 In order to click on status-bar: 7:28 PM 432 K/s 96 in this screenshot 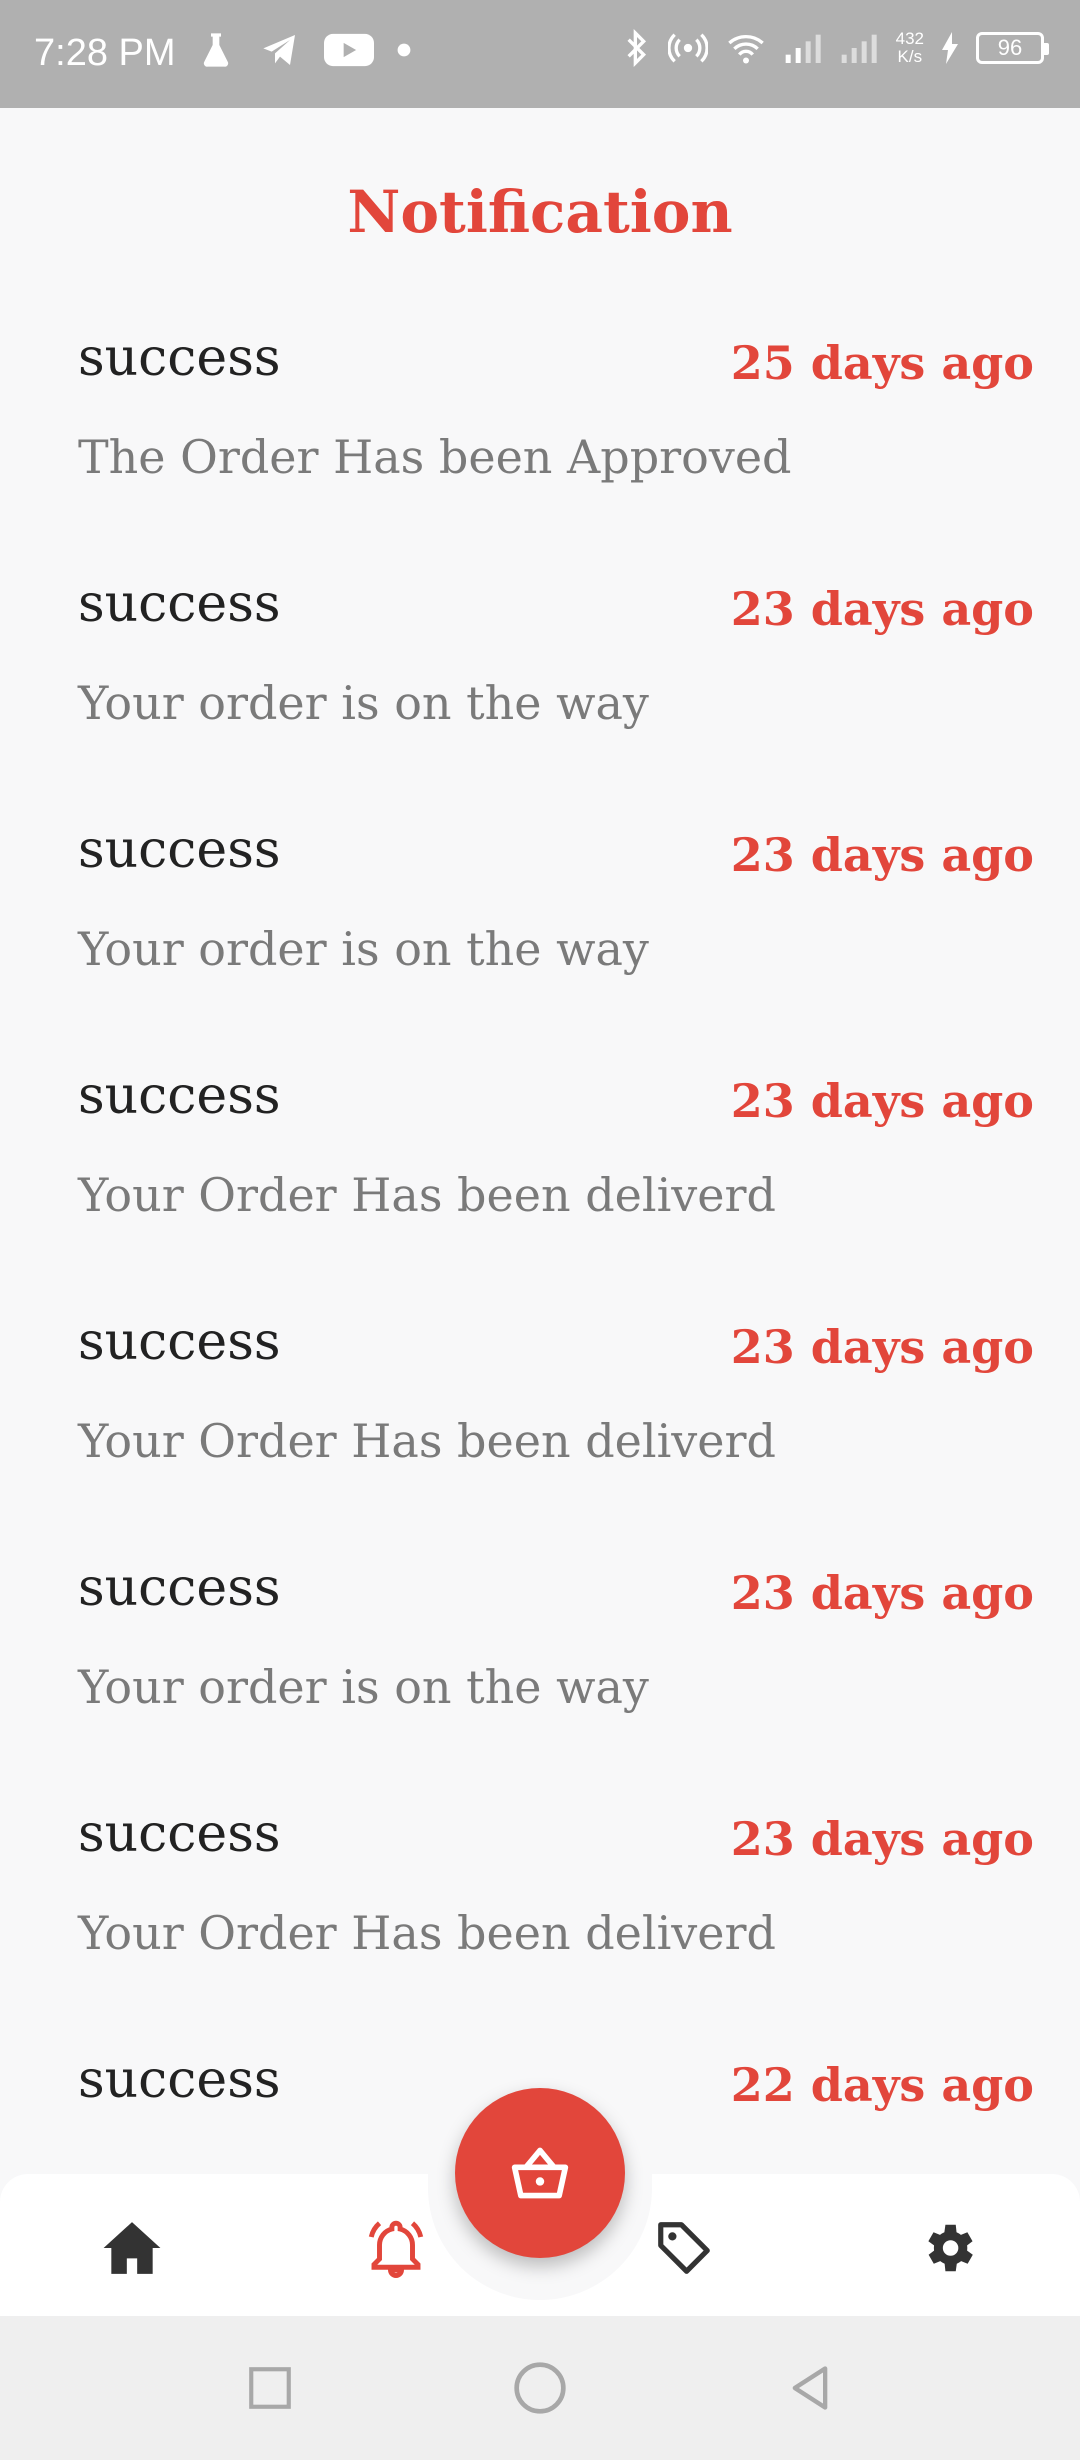, I will do `click(540, 54)`.